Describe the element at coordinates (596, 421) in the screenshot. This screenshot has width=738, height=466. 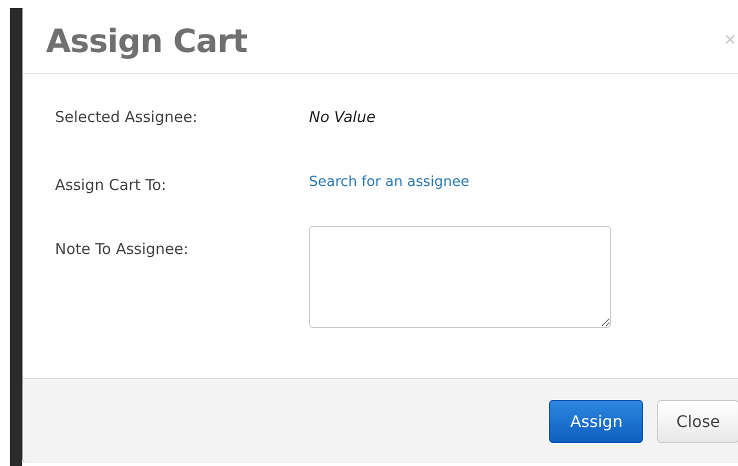
I see `assign-button: Assign` at that location.